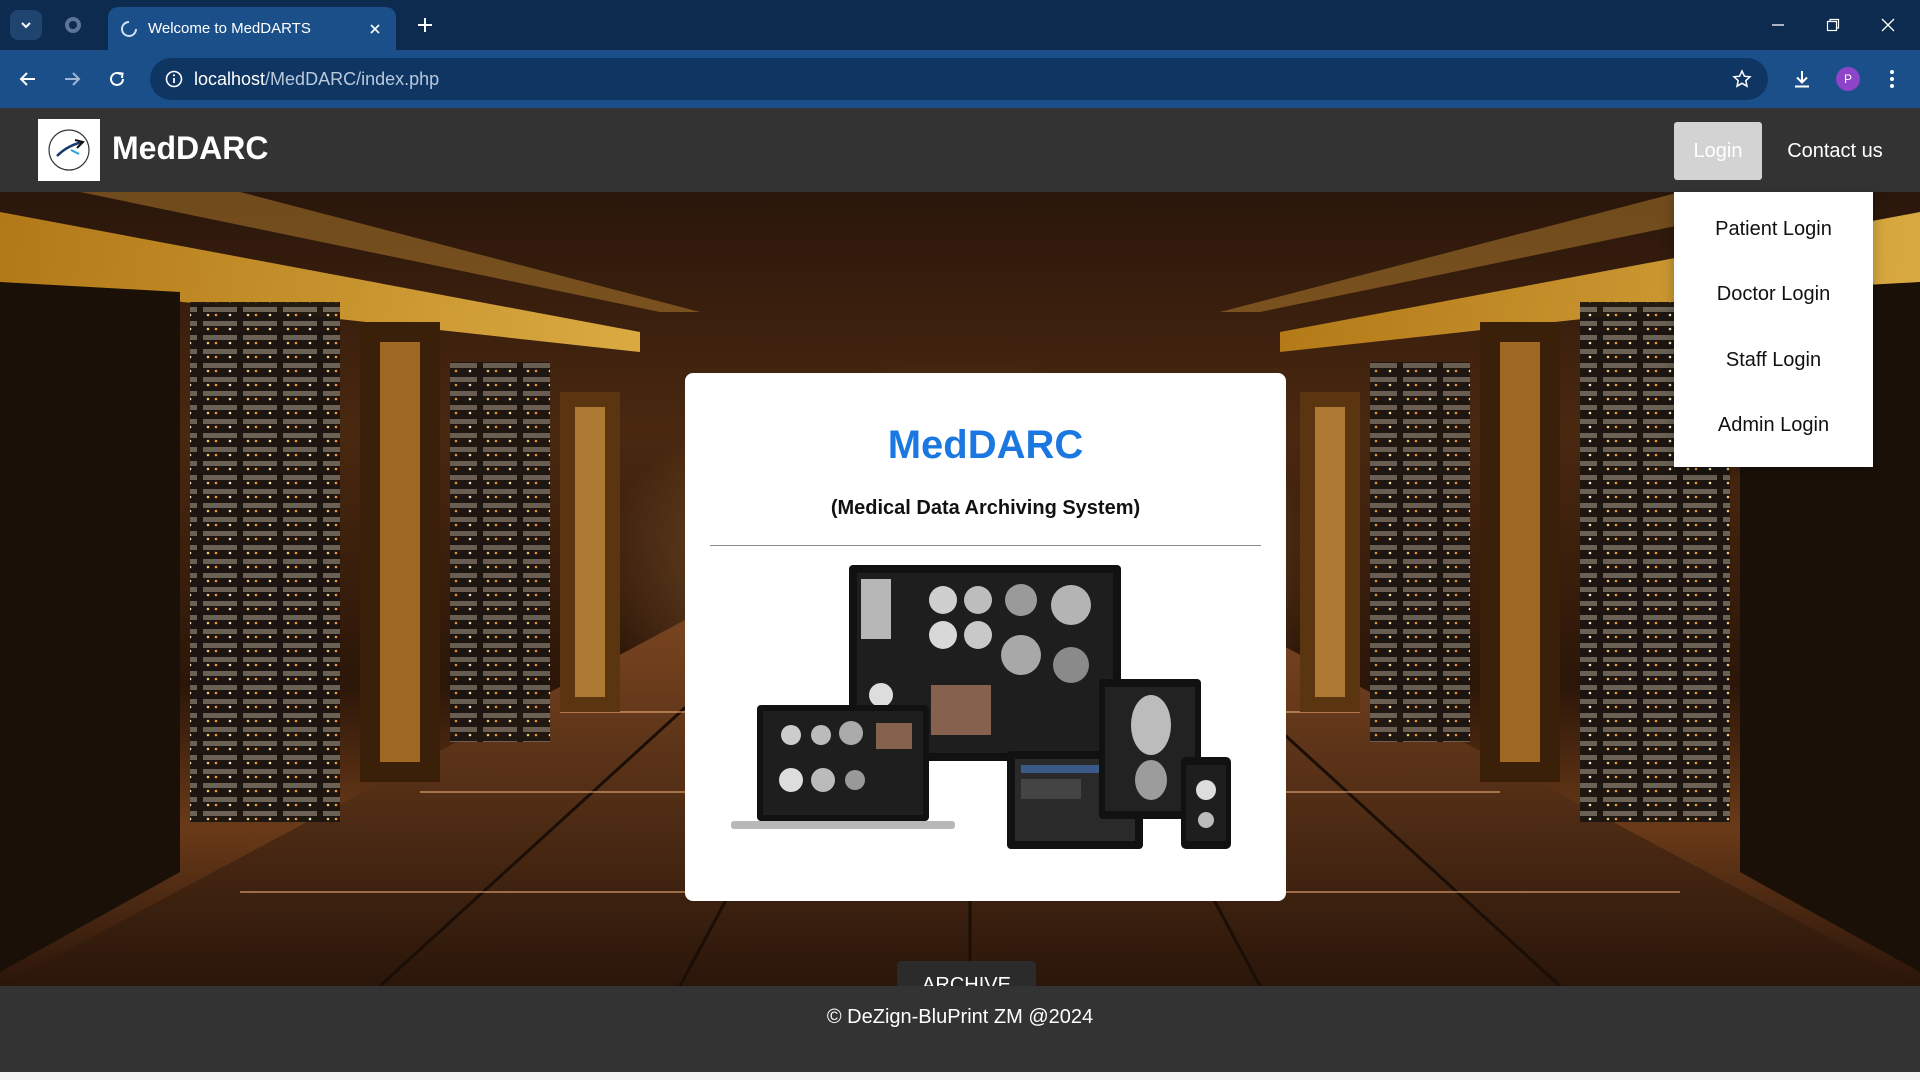 Image resolution: width=1920 pixels, height=1080 pixels. Describe the element at coordinates (230, 78) in the screenshot. I see `url-host: localhost` at that location.